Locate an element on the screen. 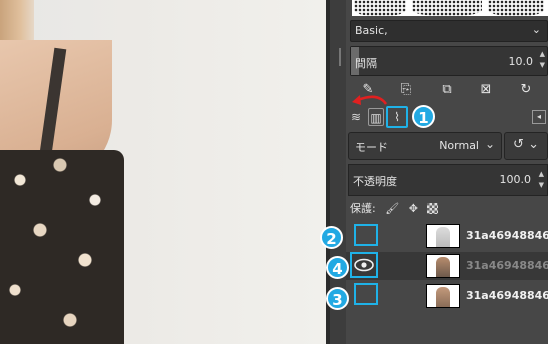 The width and height of the screenshot is (548, 344). preset-value: Basic, is located at coordinates (371, 30).